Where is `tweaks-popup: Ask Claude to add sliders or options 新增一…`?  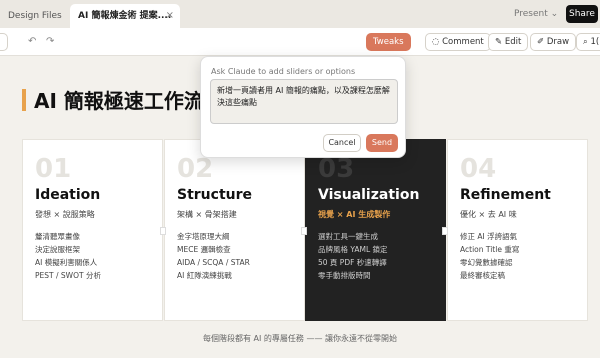 tweaks-popup: Ask Claude to add sliders or options 新增一… is located at coordinates (303, 107).